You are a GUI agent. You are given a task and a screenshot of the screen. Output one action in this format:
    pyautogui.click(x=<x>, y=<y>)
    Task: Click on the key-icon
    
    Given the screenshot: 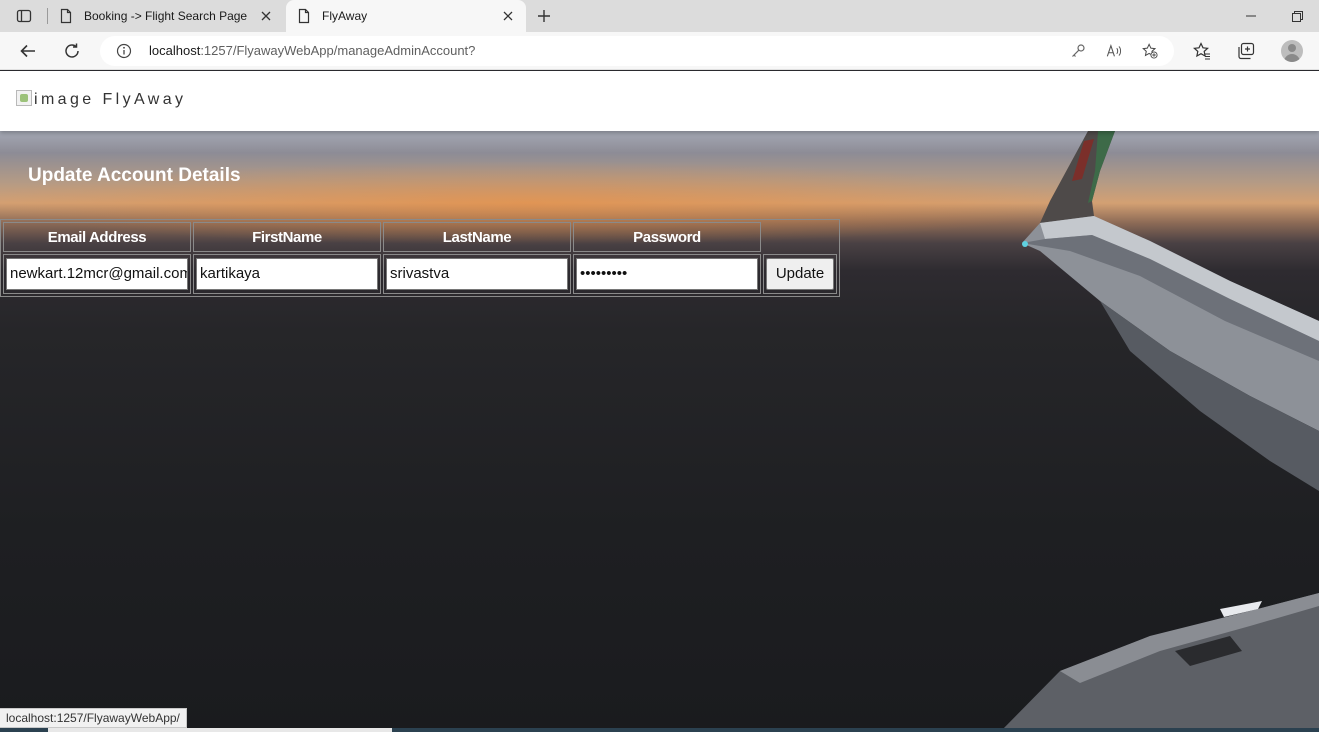 What is the action you would take?
    pyautogui.click(x=1078, y=51)
    